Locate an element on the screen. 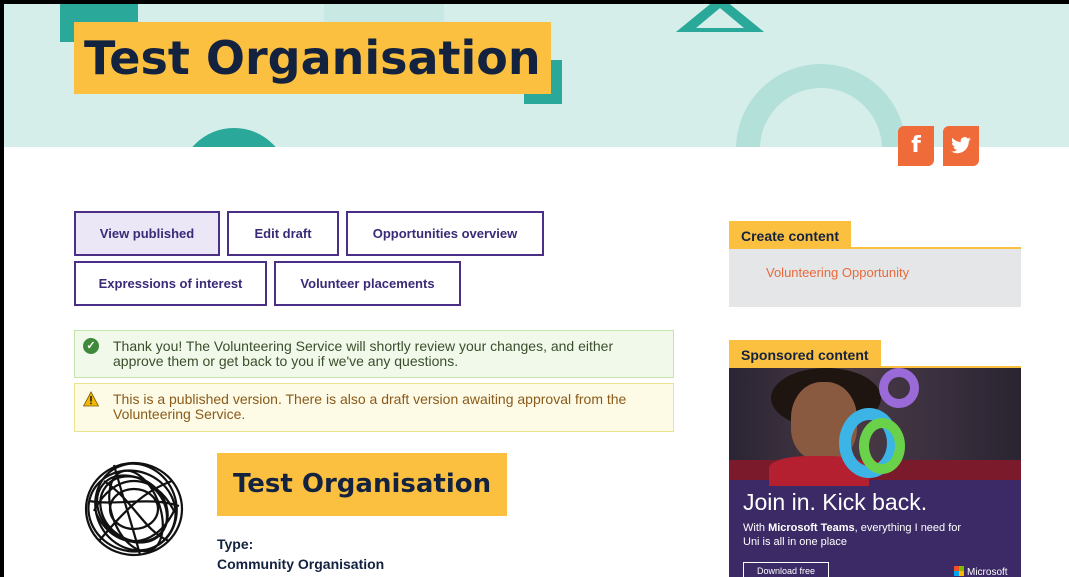  organisation-logo is located at coordinates (134, 509).